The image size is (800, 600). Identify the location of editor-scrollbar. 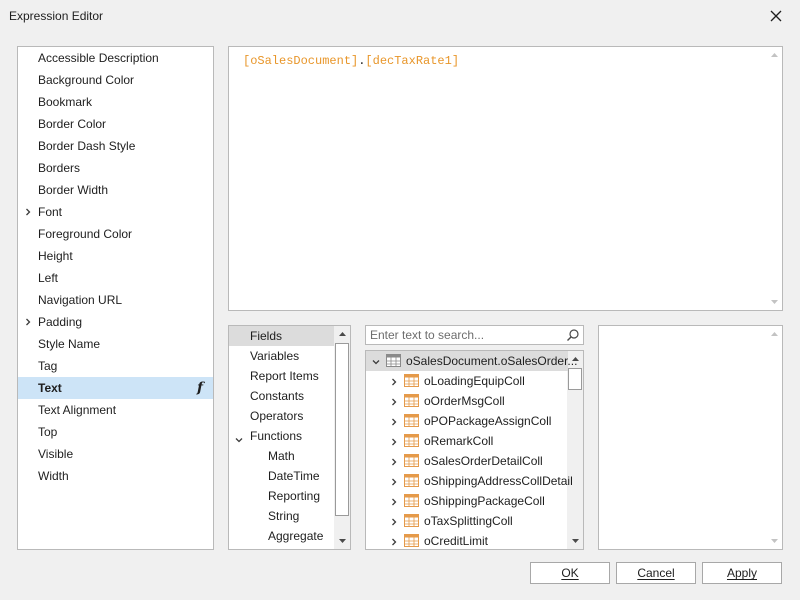
(774, 178).